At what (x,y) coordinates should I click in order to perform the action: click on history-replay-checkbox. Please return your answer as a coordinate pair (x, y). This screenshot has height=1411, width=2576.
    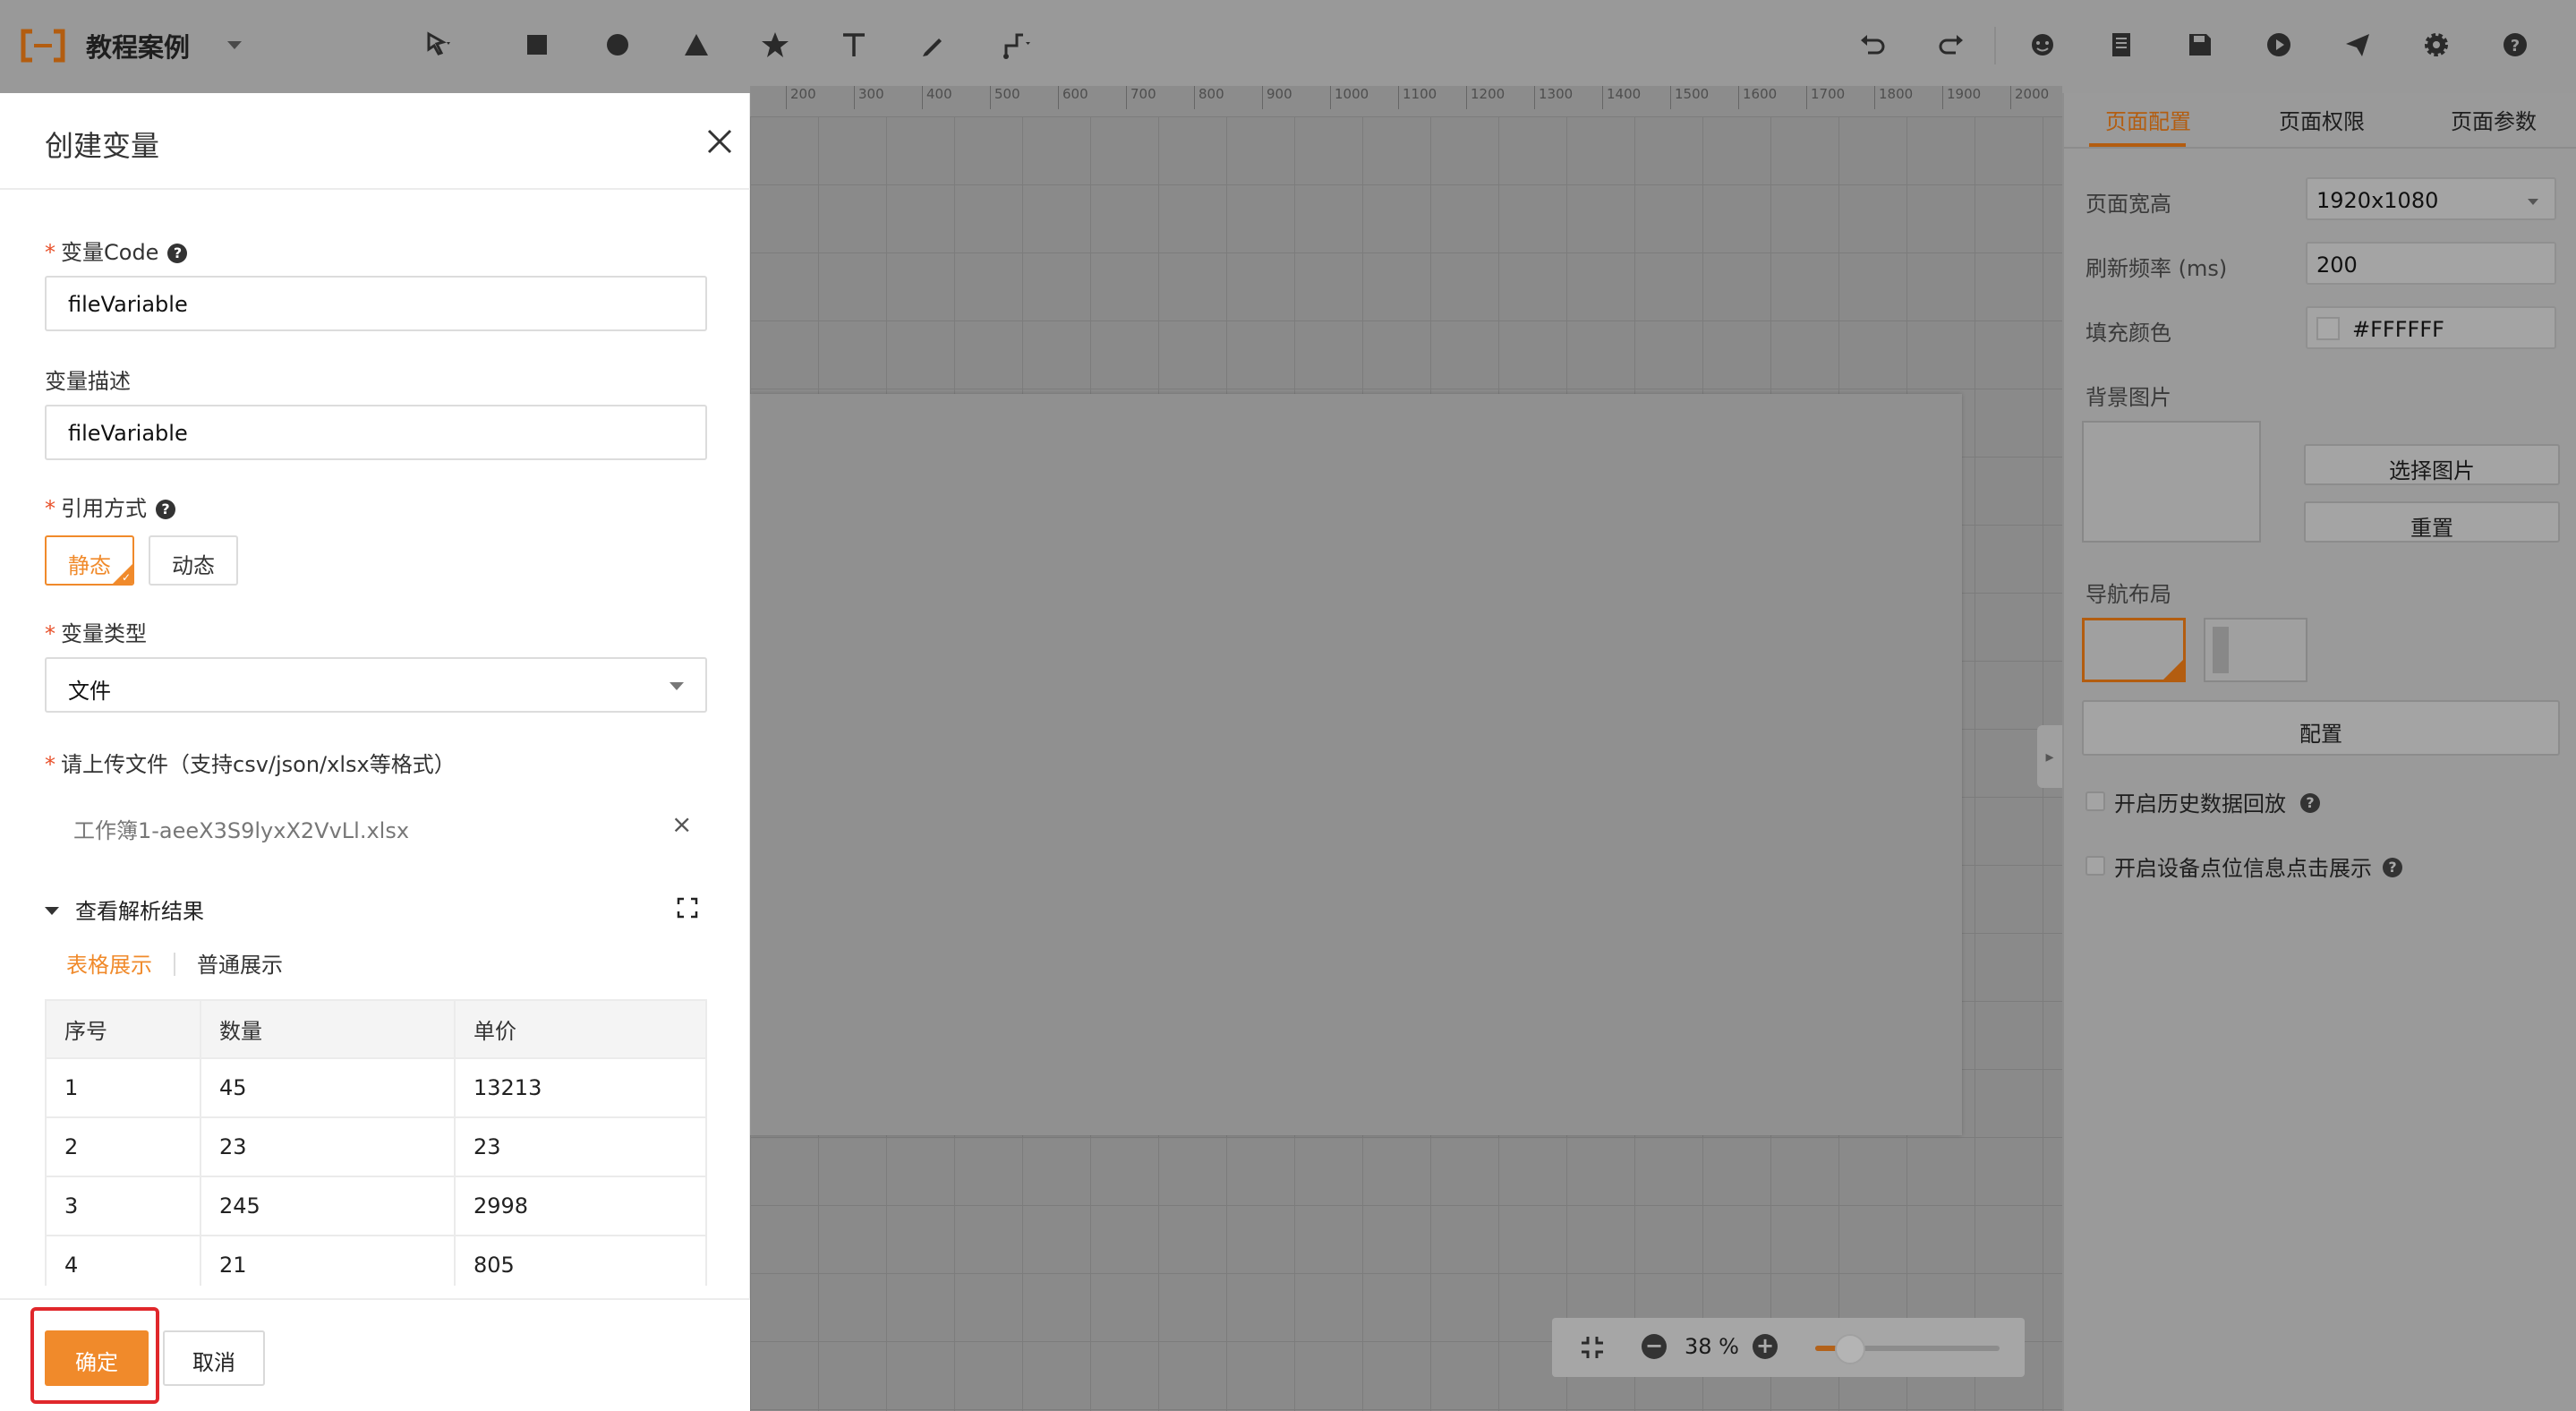
    Looking at the image, I should click on (2095, 801).